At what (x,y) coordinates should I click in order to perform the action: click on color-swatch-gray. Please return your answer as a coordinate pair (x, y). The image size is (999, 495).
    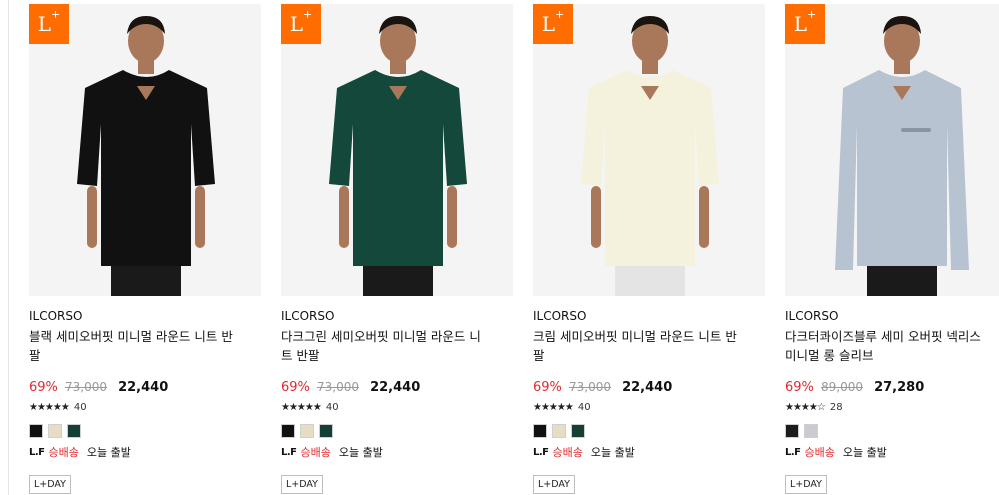
    Looking at the image, I should click on (811, 431).